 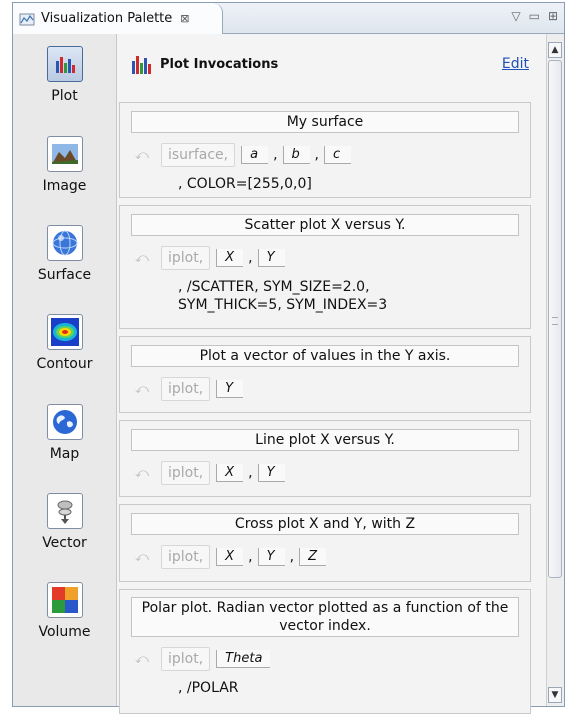 I want to click on view-tab-bar: Visualization Palette ⊠ ▽ ▭ ⊞, so click(x=288, y=18).